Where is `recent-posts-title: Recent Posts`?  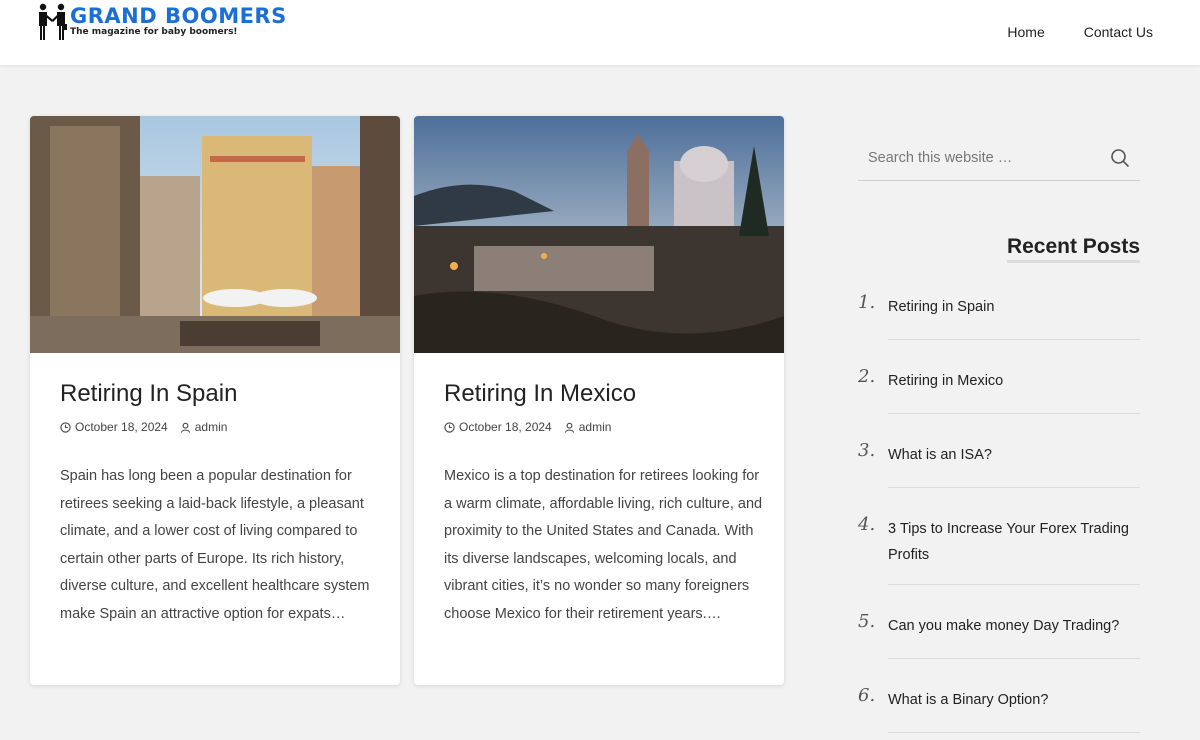 recent-posts-title: Recent Posts is located at coordinates (1073, 248).